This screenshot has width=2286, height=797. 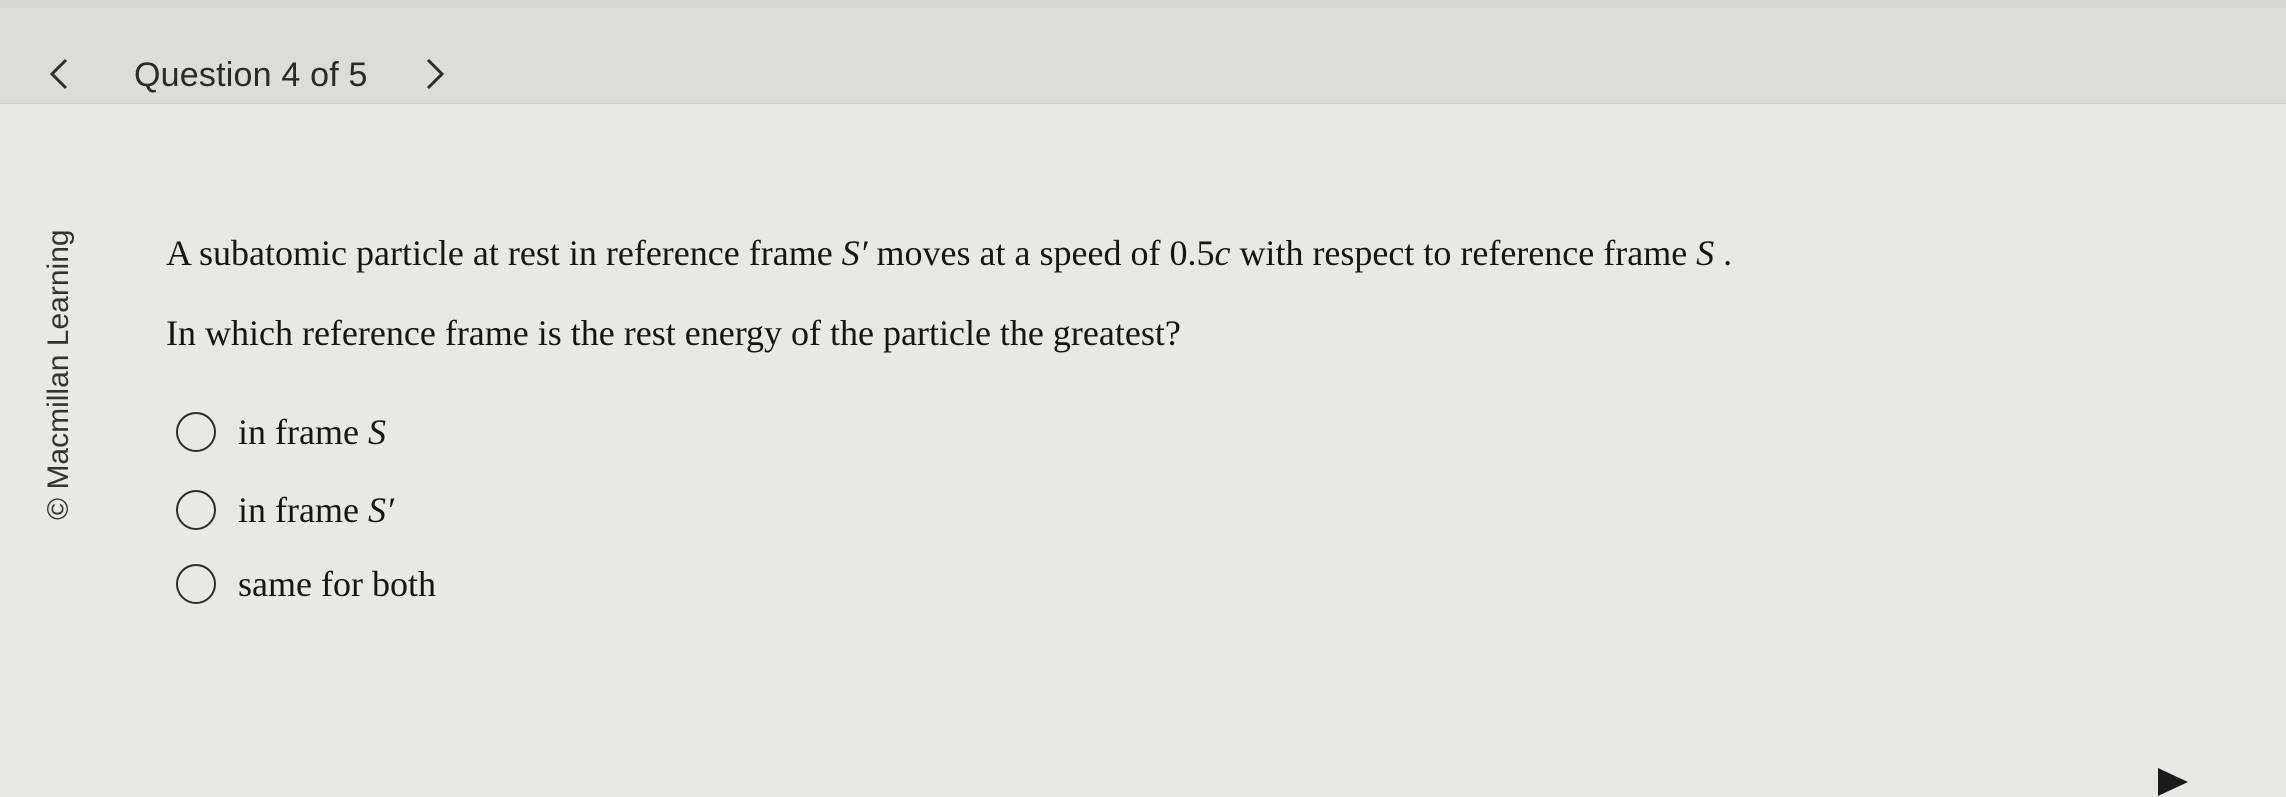 I want to click on frame-s-prime: S′, so click(x=854, y=253).